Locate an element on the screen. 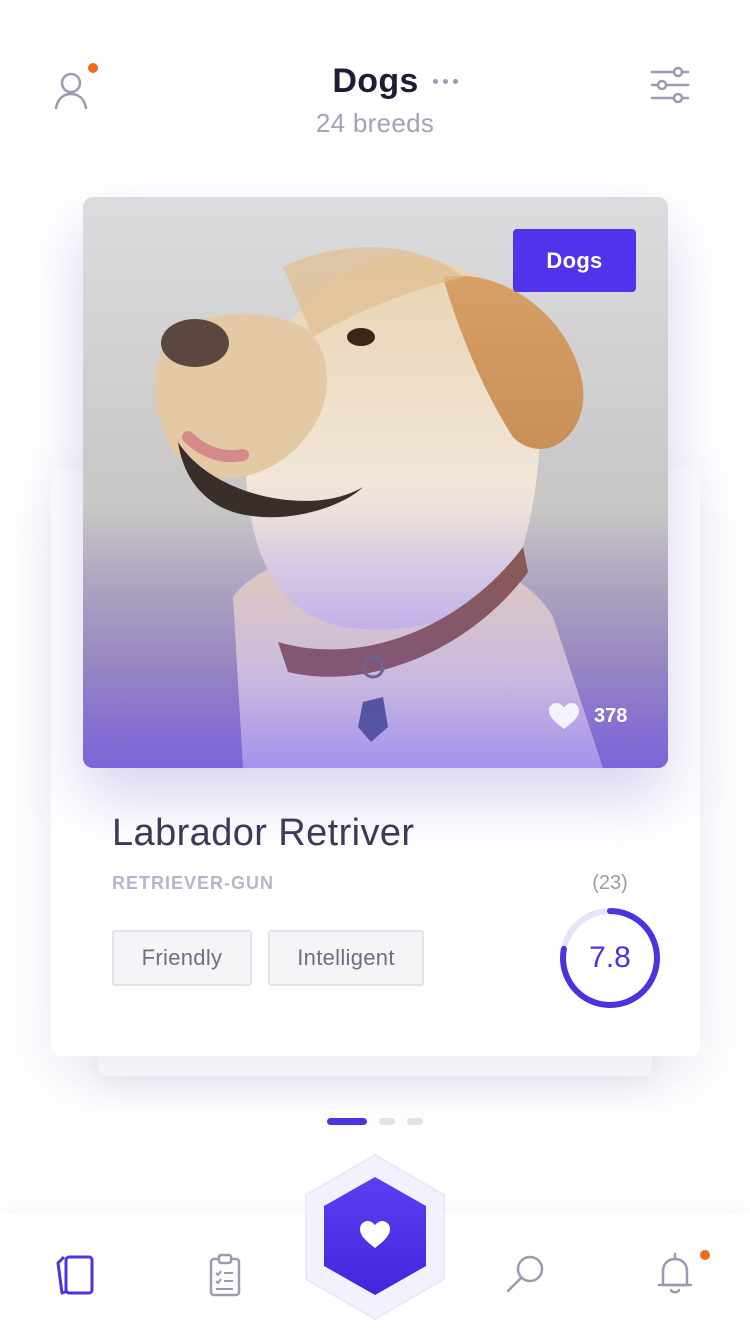 The image size is (750, 1334). category-badge: Dogs is located at coordinates (574, 260).